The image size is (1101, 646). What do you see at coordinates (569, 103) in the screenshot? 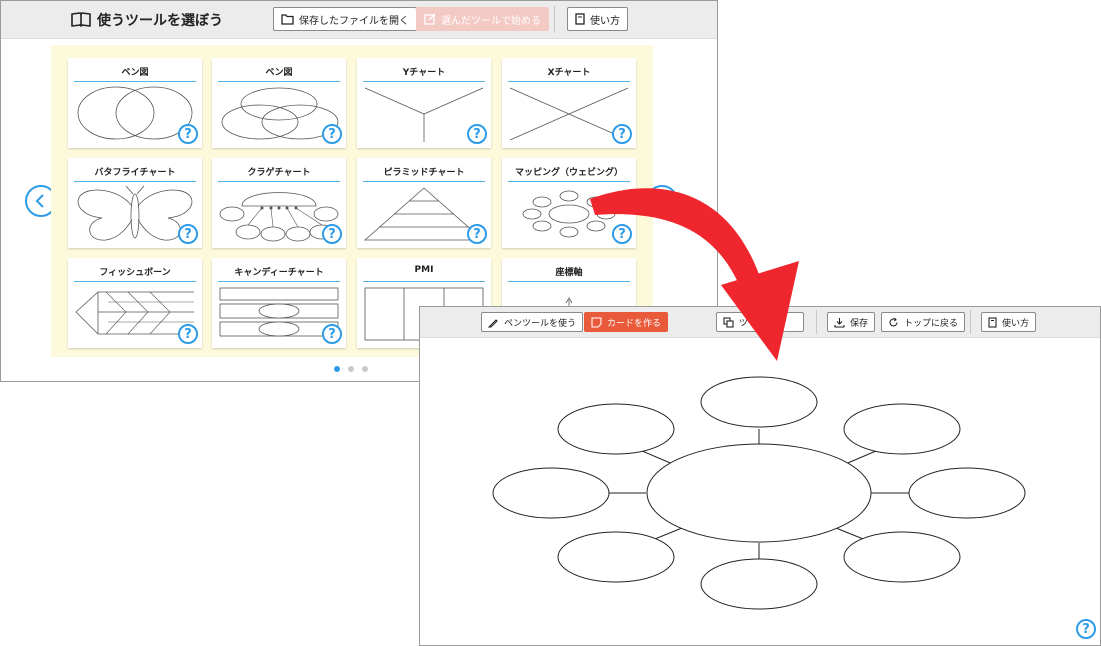
I see `tool-card-x-chart: Xチャート ?` at bounding box center [569, 103].